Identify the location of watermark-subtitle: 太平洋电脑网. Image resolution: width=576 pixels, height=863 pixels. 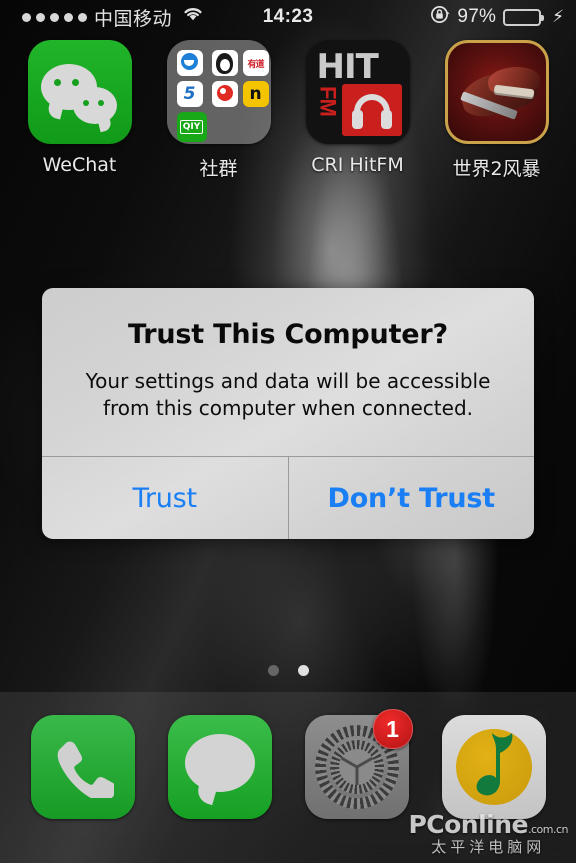
(488, 847).